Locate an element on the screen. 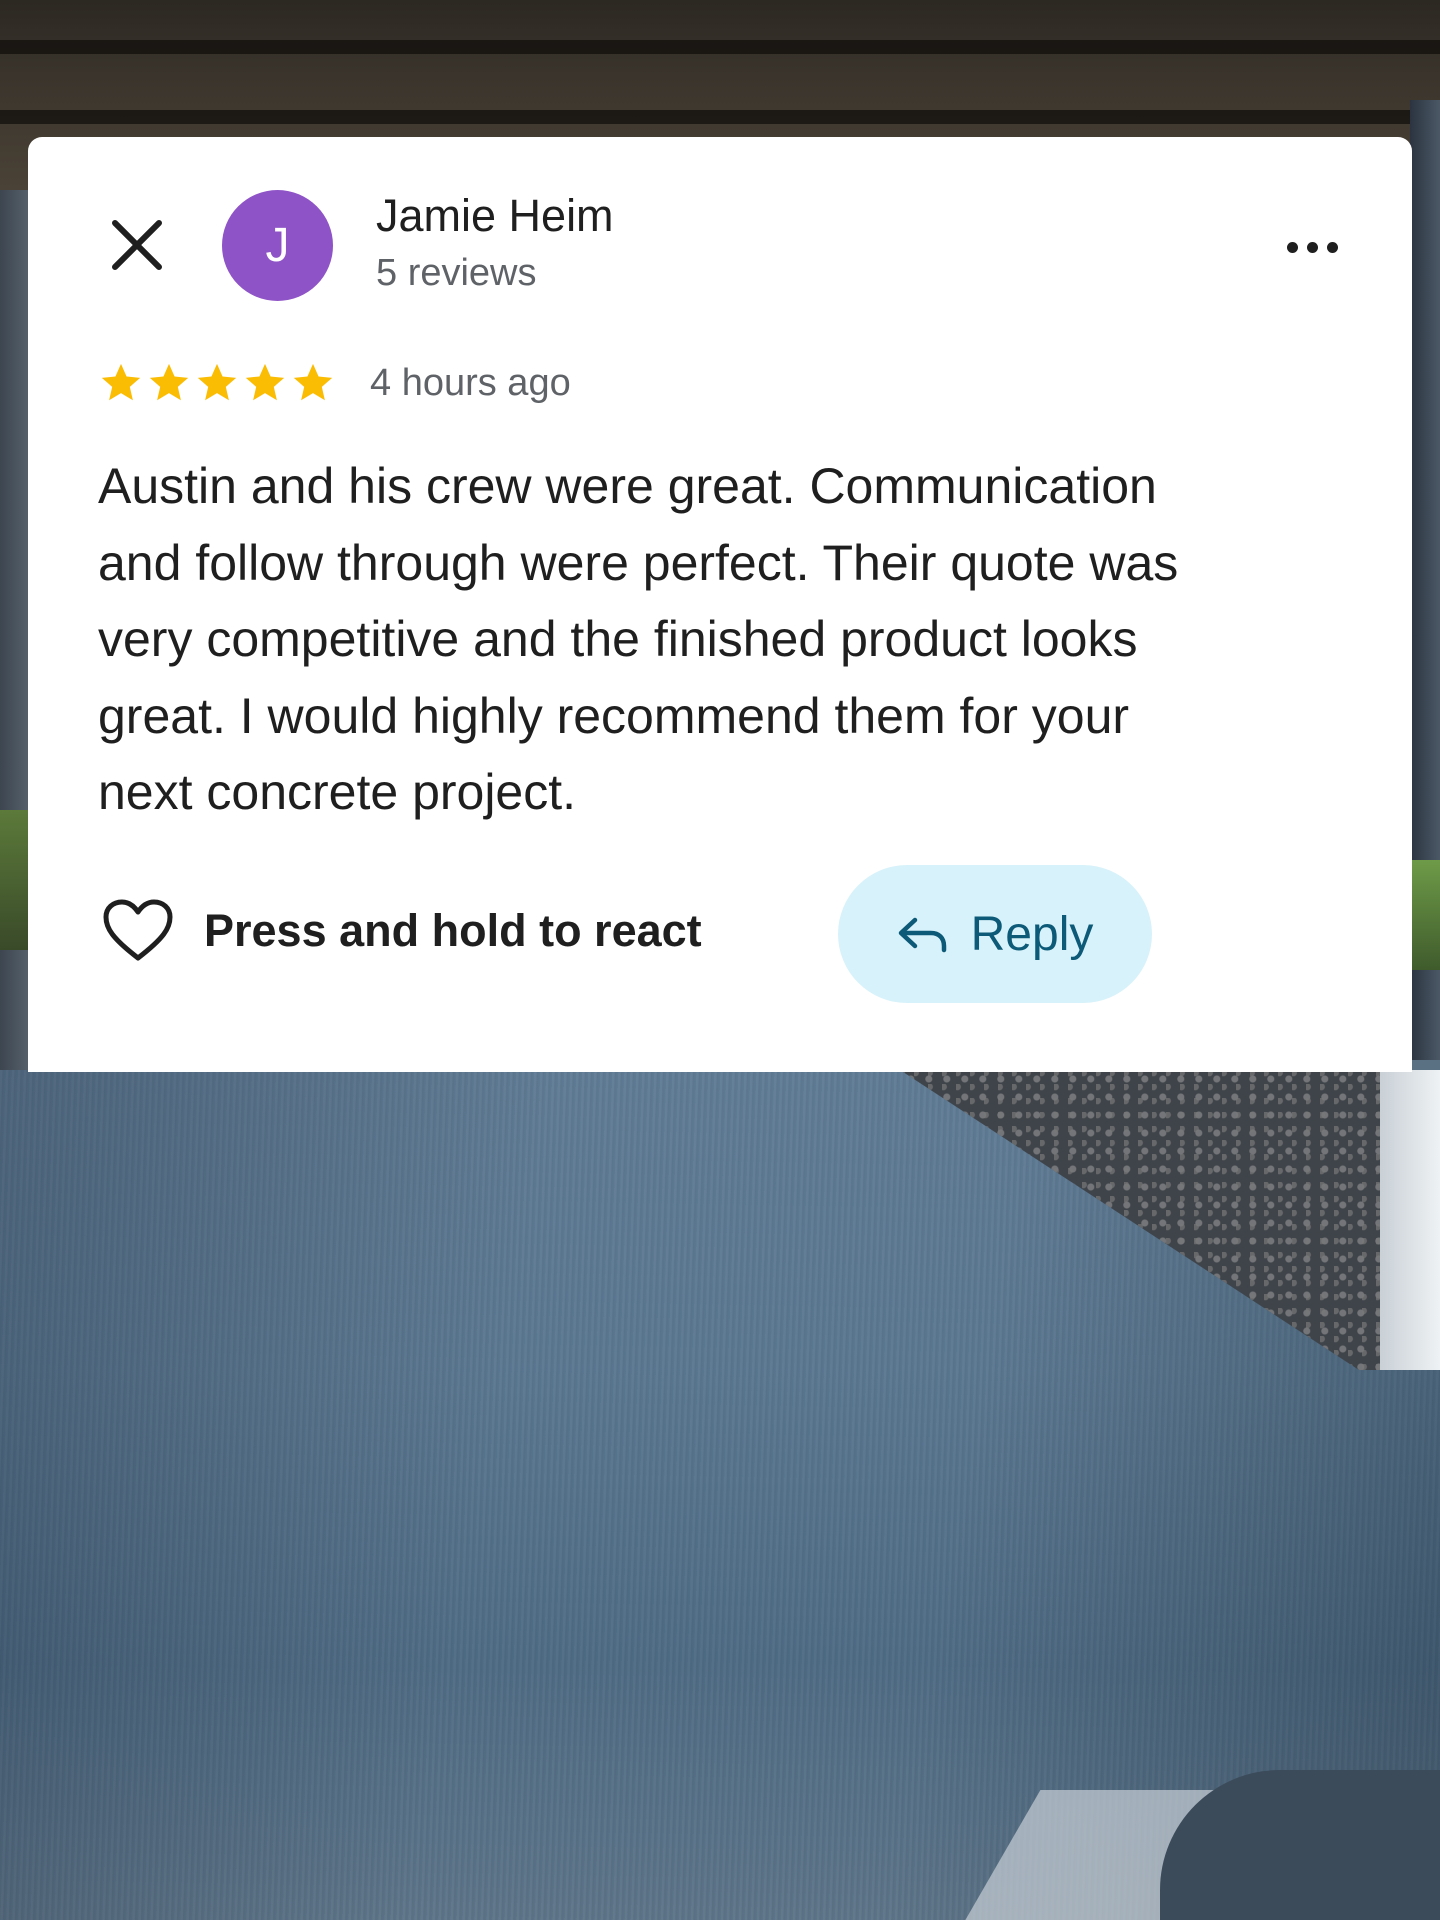  avatar: J is located at coordinates (277, 245).